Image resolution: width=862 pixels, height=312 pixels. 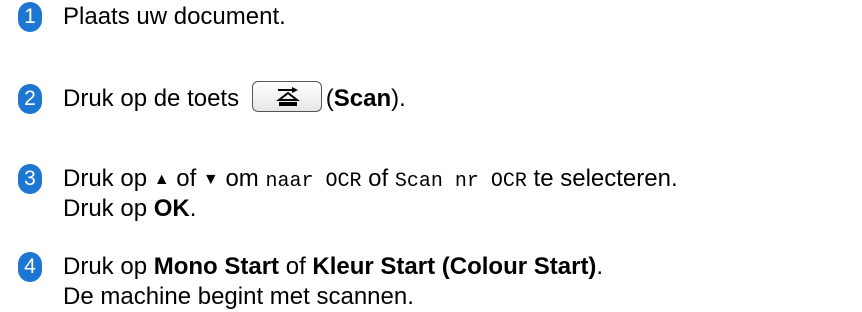 What do you see at coordinates (30, 17) in the screenshot?
I see `step-number-badge: 1` at bounding box center [30, 17].